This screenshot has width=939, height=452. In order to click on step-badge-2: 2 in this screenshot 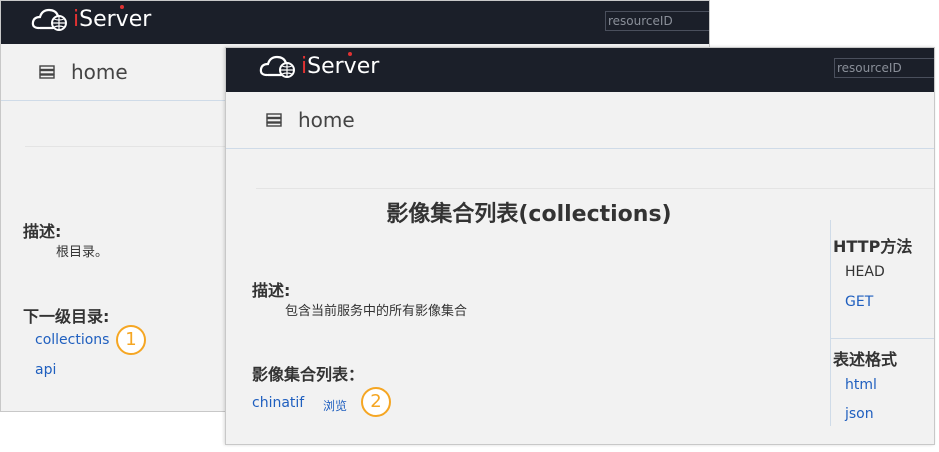, I will do `click(376, 402)`.